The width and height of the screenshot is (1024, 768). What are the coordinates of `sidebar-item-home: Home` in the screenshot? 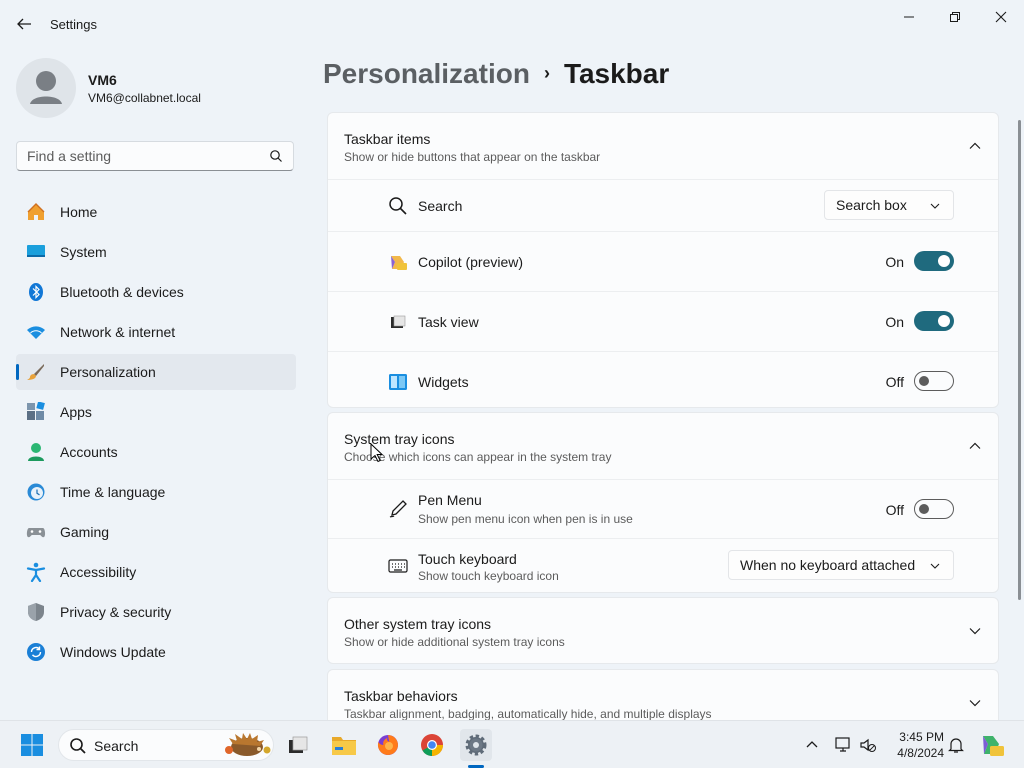 It's located at (156, 212).